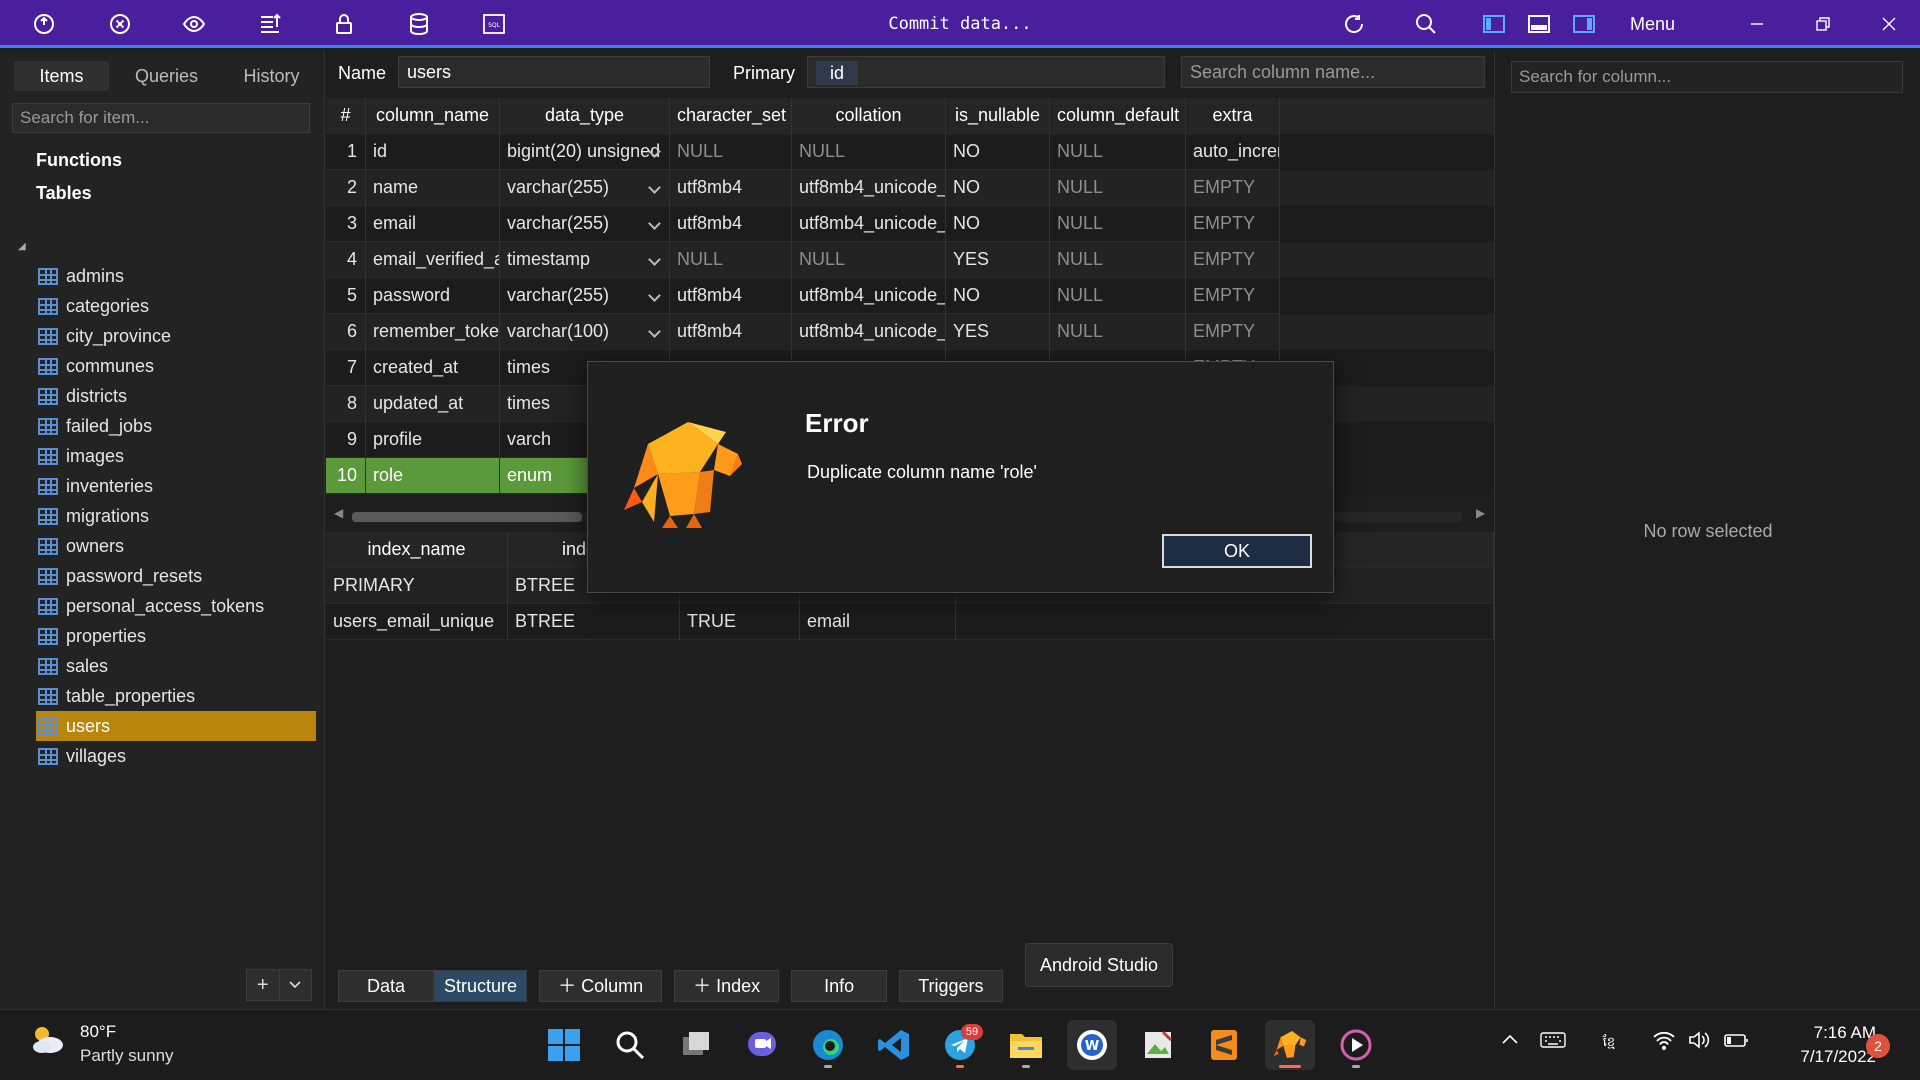 Image resolution: width=1920 pixels, height=1080 pixels. Describe the element at coordinates (194, 24) in the screenshot. I see `eye-icon` at that location.